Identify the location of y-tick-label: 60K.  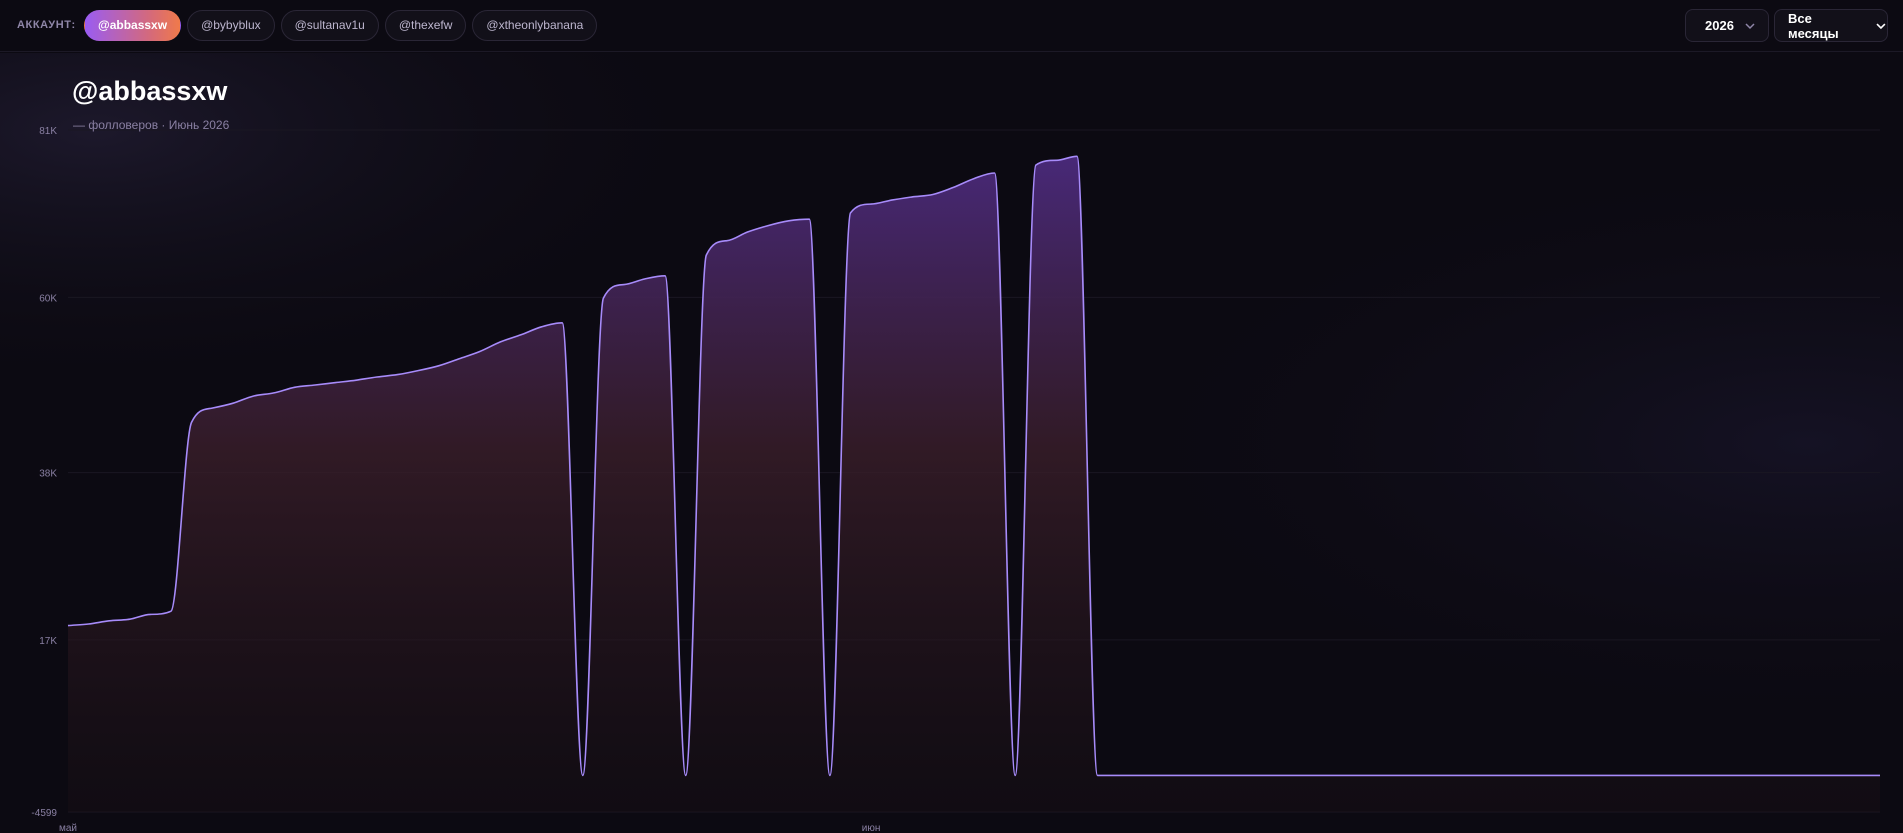
(48, 298).